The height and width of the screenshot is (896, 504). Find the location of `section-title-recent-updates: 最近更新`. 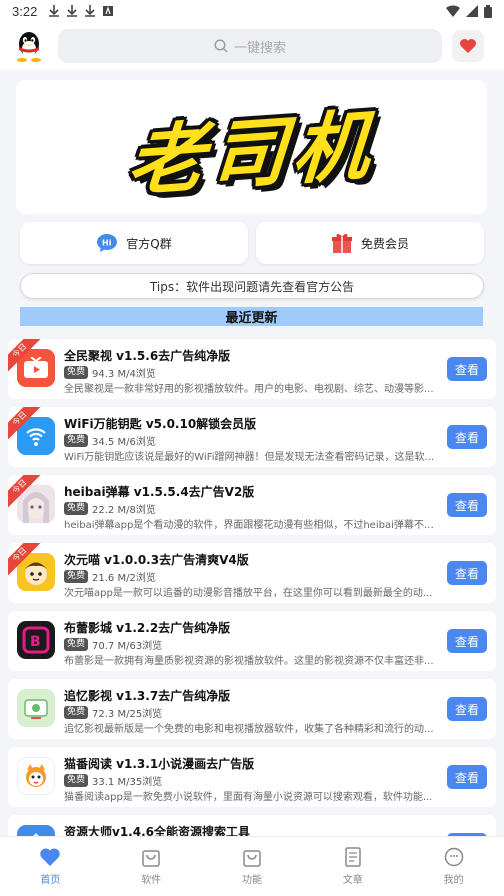

section-title-recent-updates: 最近更新 is located at coordinates (251, 316).